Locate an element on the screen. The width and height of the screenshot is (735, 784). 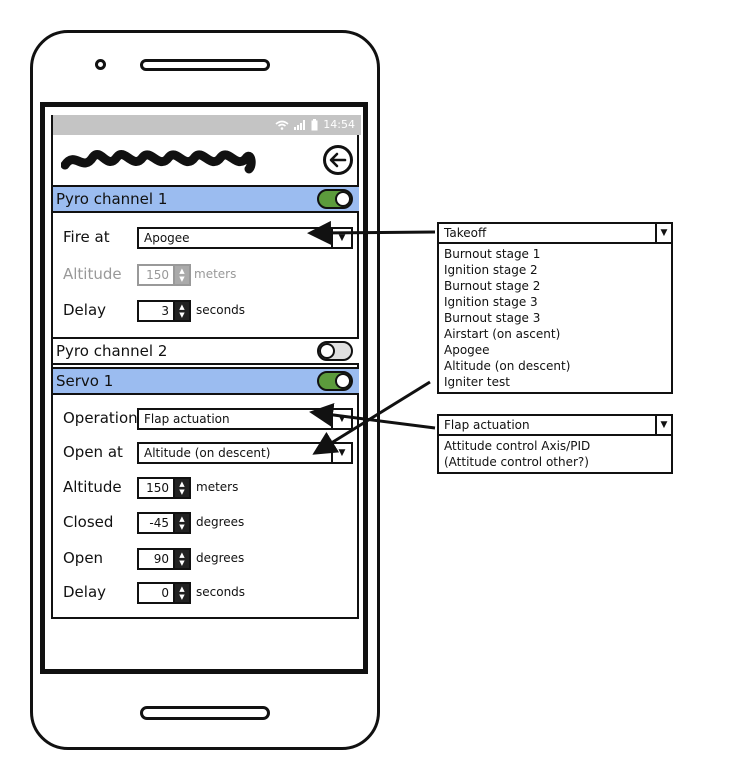
annotation-arrows is located at coordinates (371, 337).